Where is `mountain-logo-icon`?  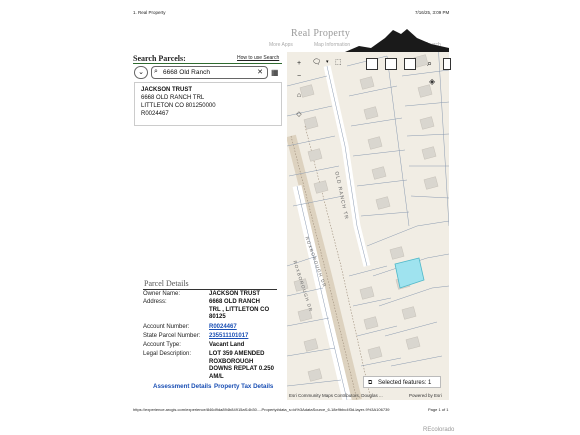 mountain-logo-icon is located at coordinates (397, 40).